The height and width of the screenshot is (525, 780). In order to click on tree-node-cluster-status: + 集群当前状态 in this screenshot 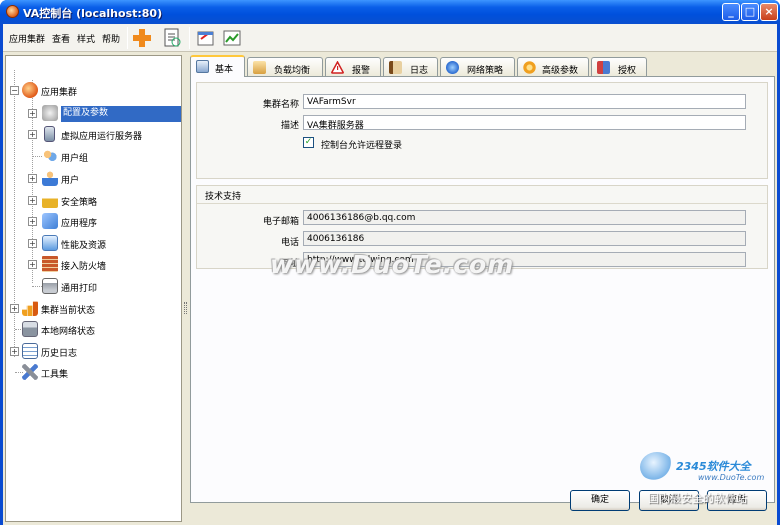, I will do `click(91, 309)`.